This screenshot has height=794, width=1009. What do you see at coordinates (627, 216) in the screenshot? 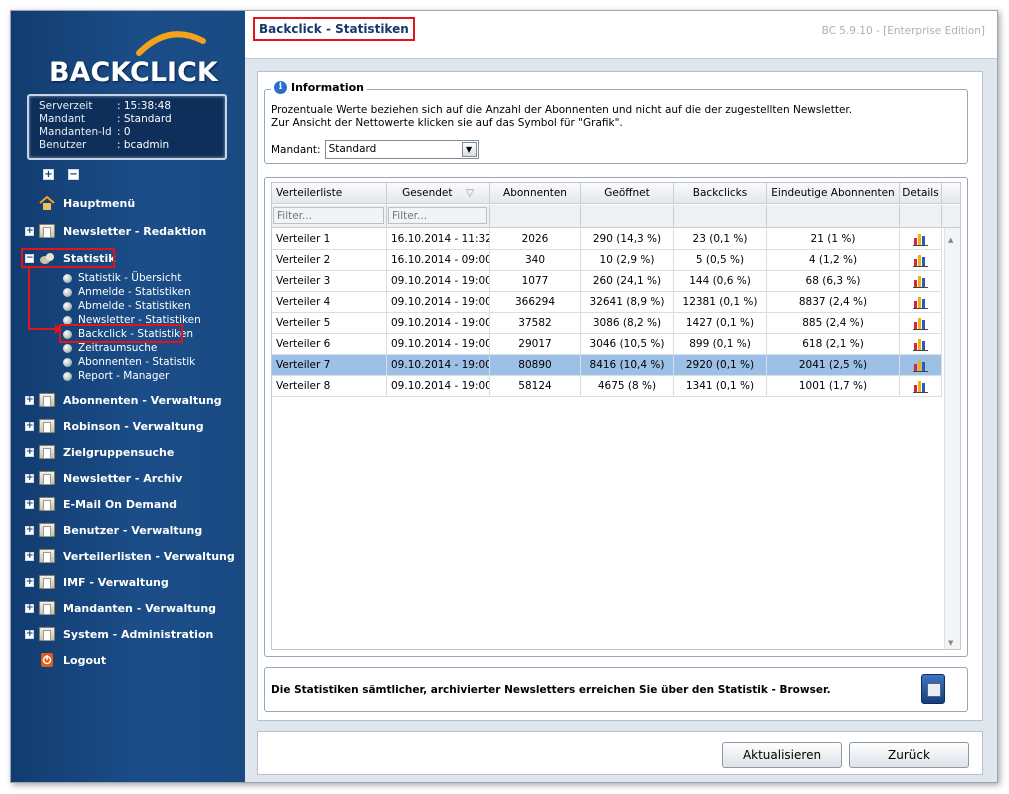
I see `filter-cell` at bounding box center [627, 216].